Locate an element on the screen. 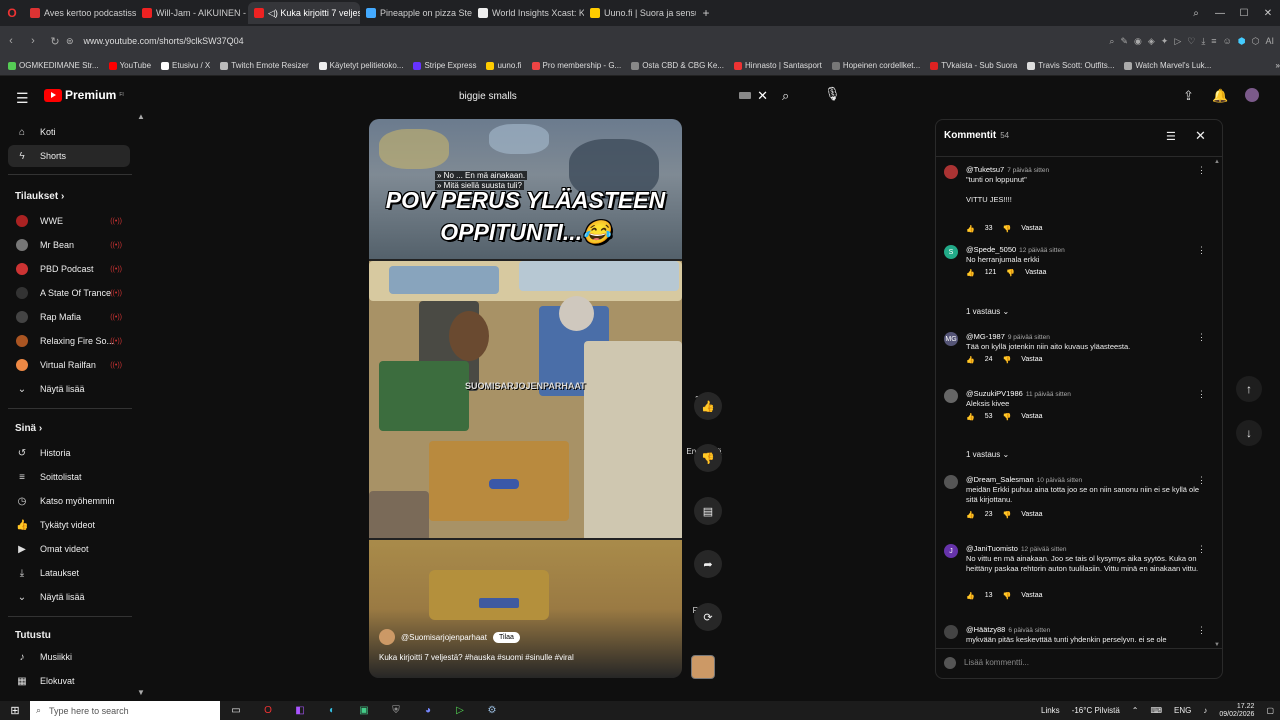  upload-icon: ⇪ is located at coordinates (1188, 96).